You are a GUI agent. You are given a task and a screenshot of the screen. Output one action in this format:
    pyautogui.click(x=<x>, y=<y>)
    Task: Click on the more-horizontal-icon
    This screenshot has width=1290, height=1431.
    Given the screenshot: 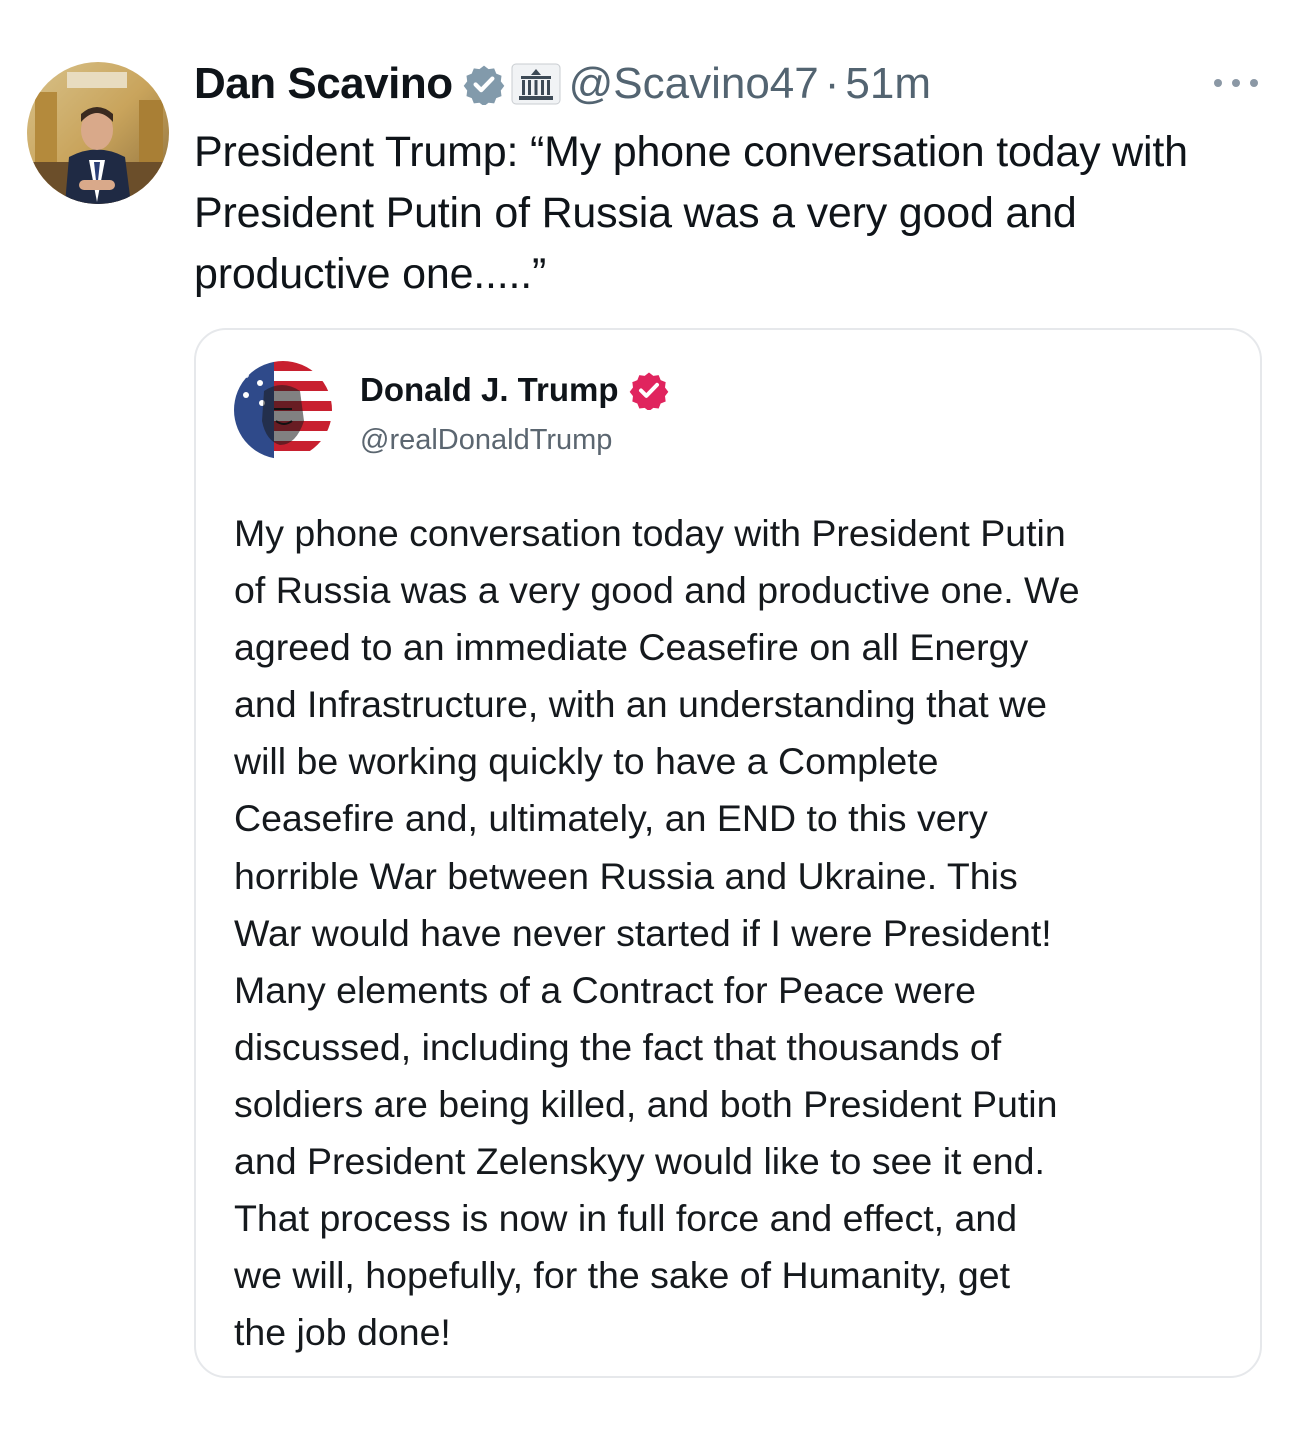 What is the action you would take?
    pyautogui.click(x=1236, y=82)
    